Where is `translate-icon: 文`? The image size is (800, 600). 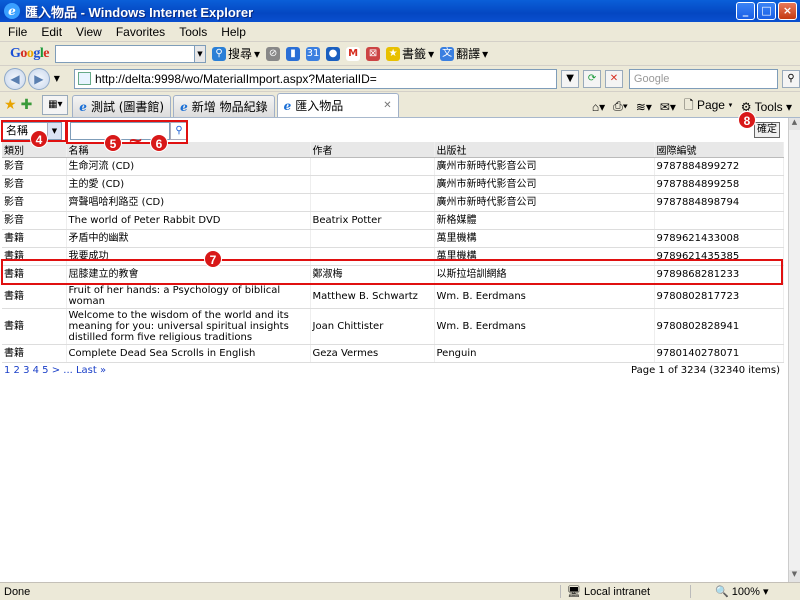 translate-icon: 文 is located at coordinates (447, 53).